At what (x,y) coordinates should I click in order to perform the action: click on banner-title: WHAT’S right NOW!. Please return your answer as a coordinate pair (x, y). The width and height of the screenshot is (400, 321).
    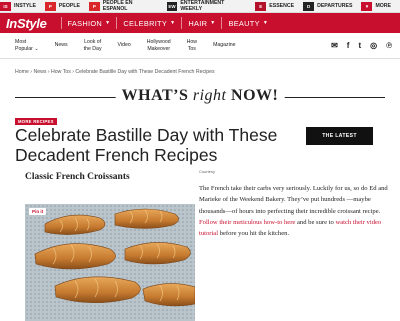
    Looking at the image, I should click on (200, 96).